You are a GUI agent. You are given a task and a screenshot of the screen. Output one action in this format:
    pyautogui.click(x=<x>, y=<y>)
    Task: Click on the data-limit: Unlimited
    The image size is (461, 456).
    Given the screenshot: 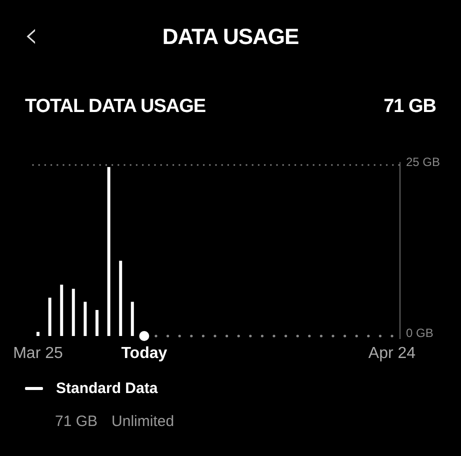 What is the action you would take?
    pyautogui.click(x=143, y=421)
    